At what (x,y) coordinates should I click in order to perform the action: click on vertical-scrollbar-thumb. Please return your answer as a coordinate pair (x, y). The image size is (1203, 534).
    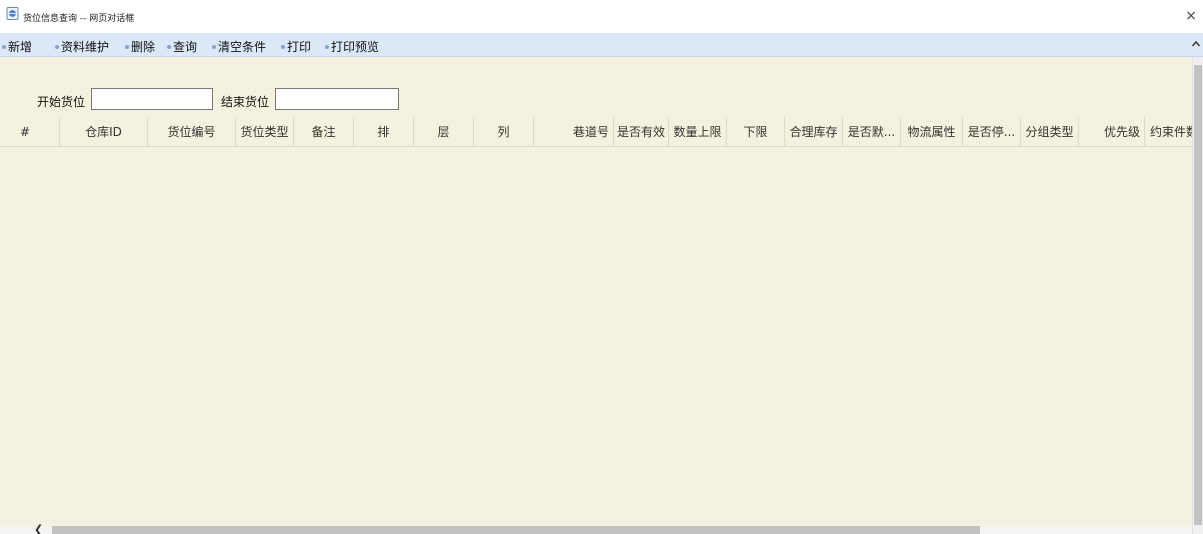
    Looking at the image, I should click on (1198, 295).